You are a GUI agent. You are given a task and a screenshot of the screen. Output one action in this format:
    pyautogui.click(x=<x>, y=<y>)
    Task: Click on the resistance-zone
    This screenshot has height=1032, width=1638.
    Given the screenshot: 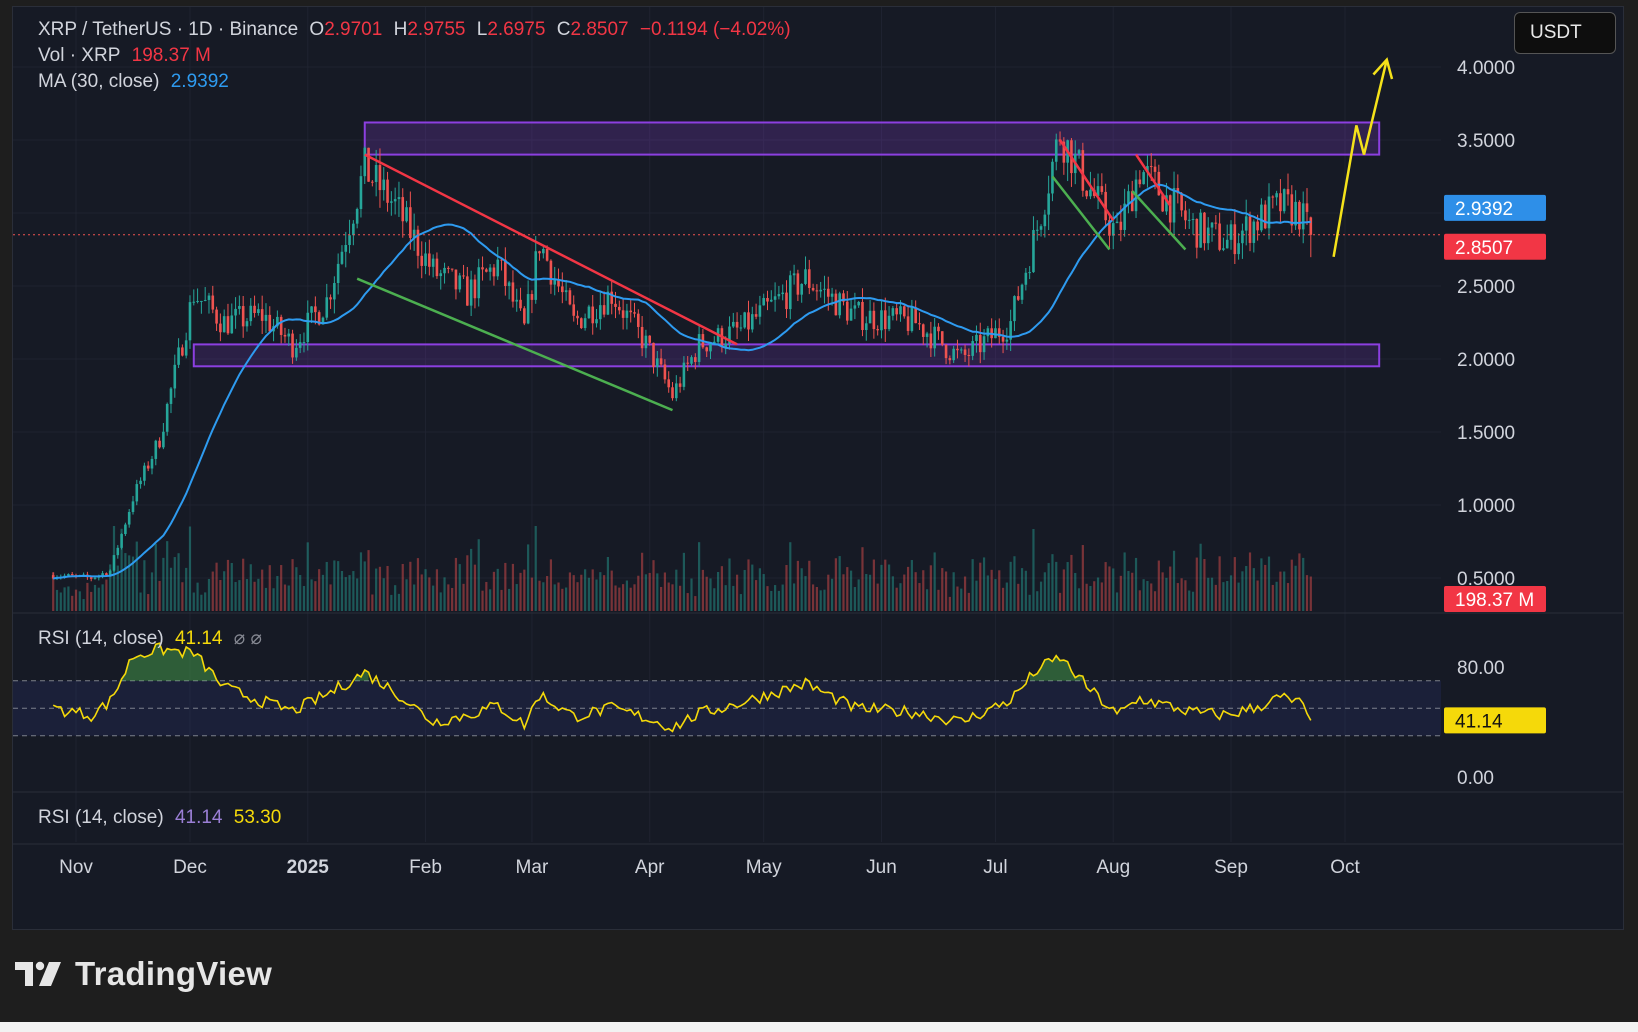 What is the action you would take?
    pyautogui.click(x=872, y=138)
    